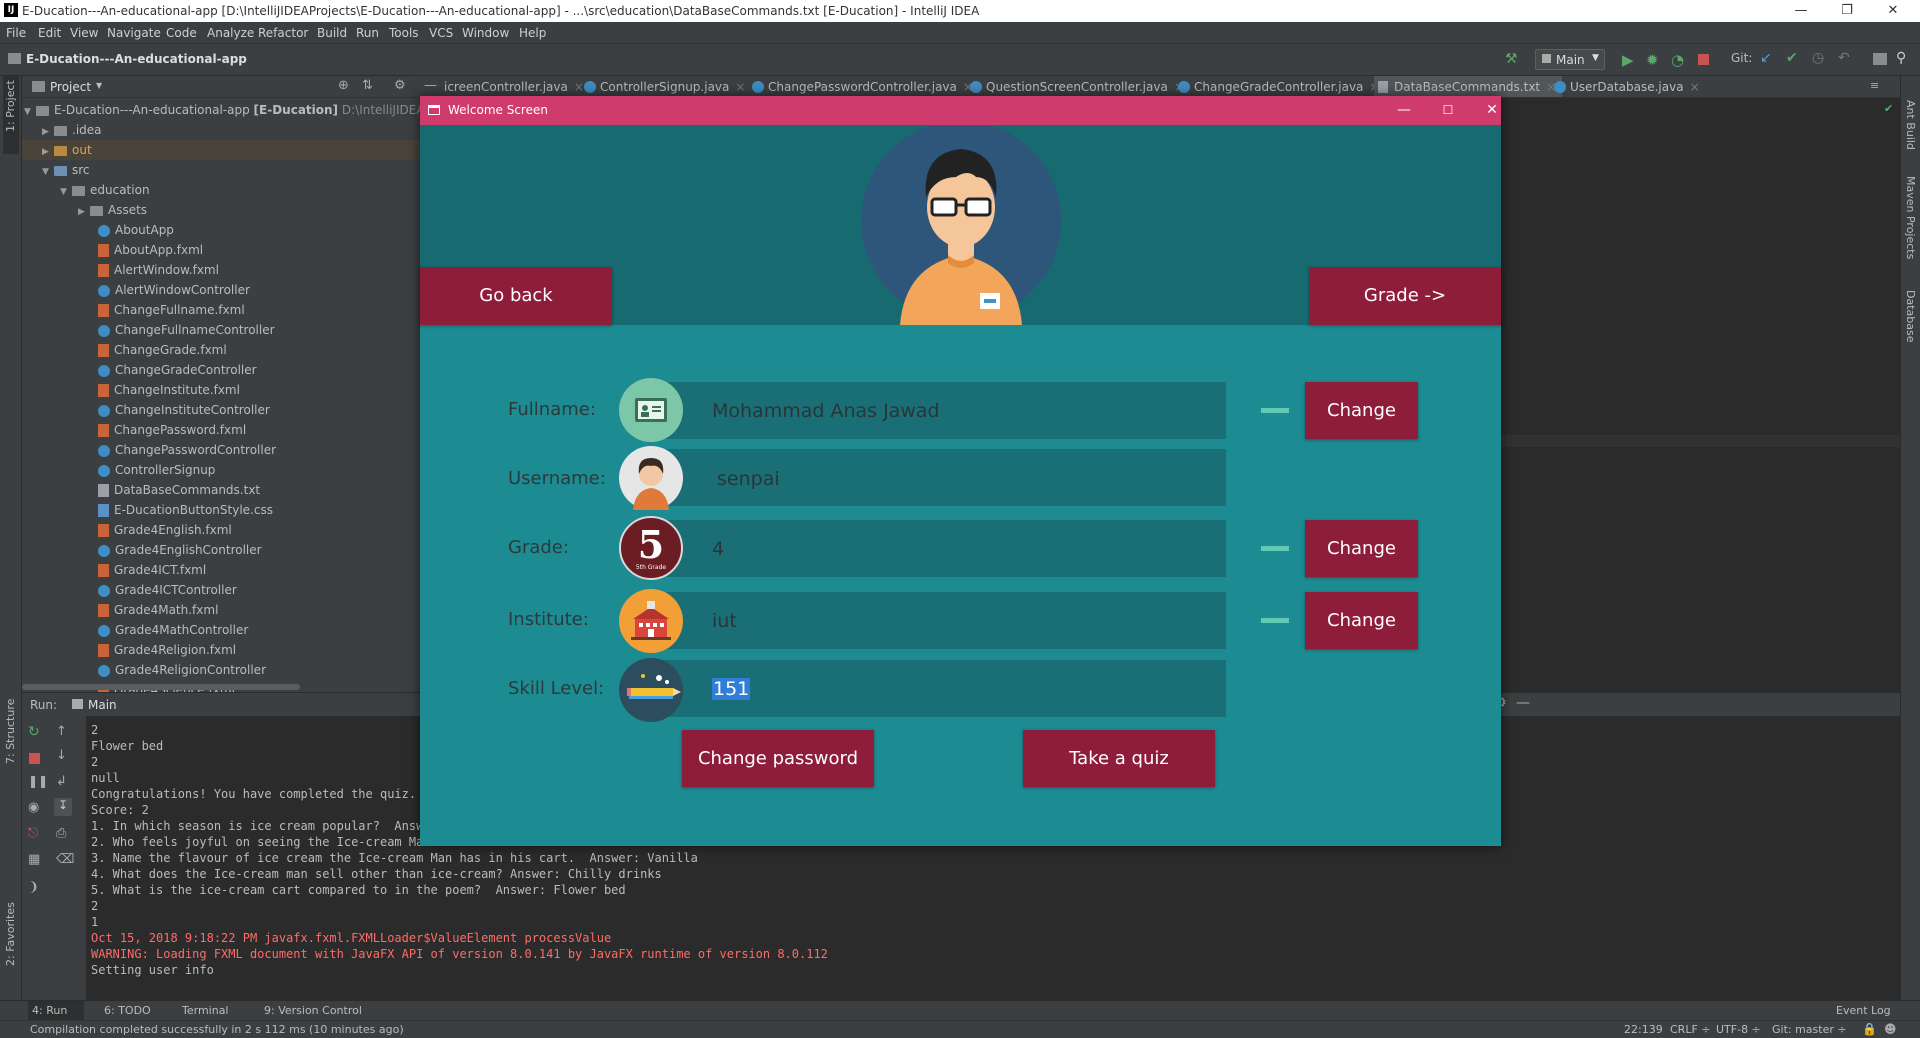 Image resolution: width=1920 pixels, height=1038 pixels. I want to click on arrow-down-icon: ↓, so click(61, 755).